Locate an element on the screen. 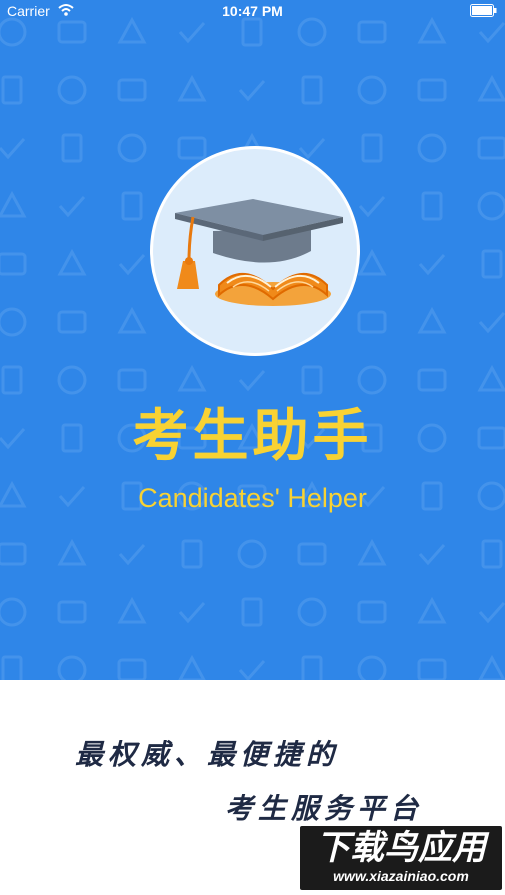  app-logo is located at coordinates (255, 251).